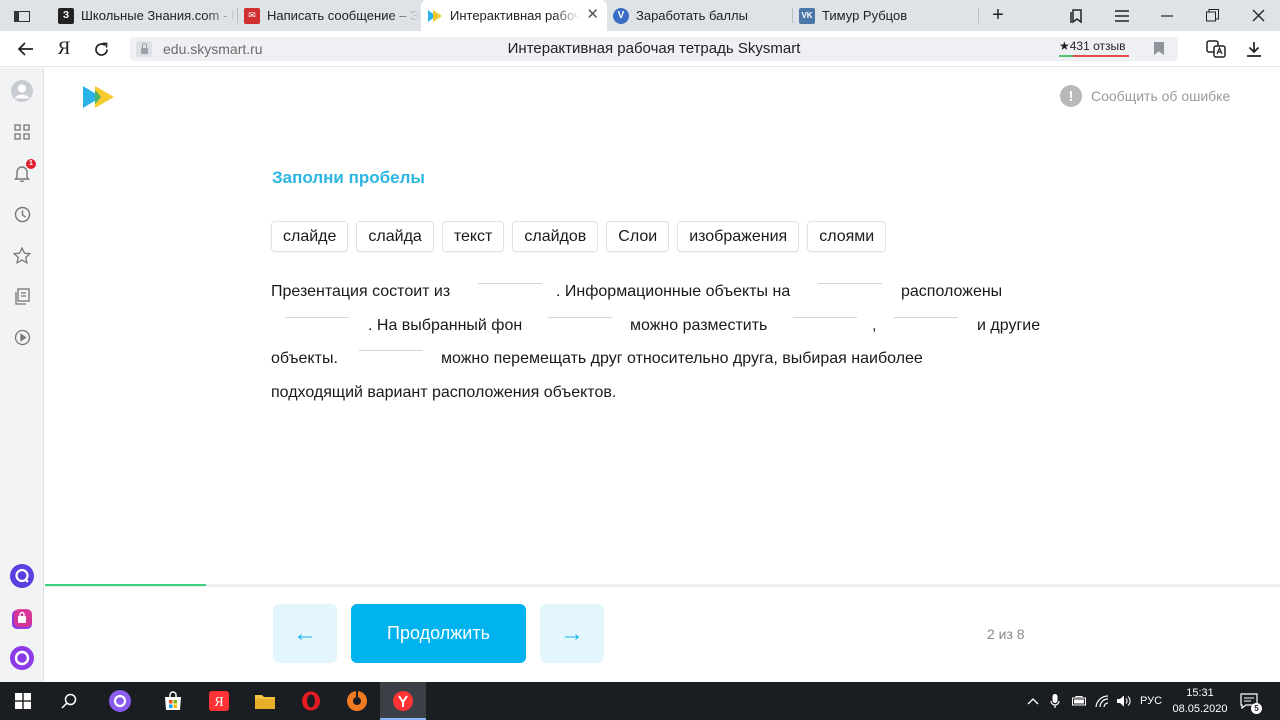 This screenshot has width=1280, height=720. What do you see at coordinates (1256, 708) in the screenshot?
I see `notification-count-badge: 5` at bounding box center [1256, 708].